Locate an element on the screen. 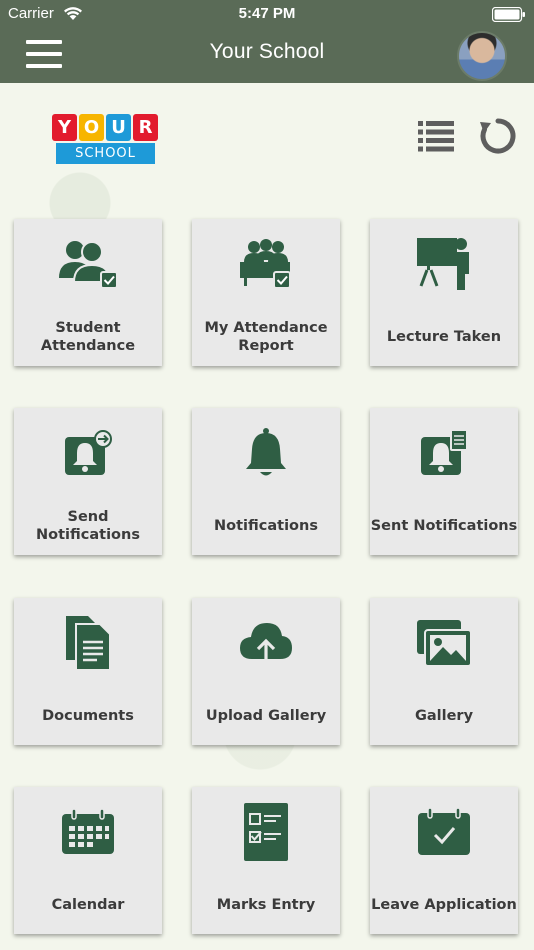  tile-label: Student Attendance is located at coordinates (88, 337).